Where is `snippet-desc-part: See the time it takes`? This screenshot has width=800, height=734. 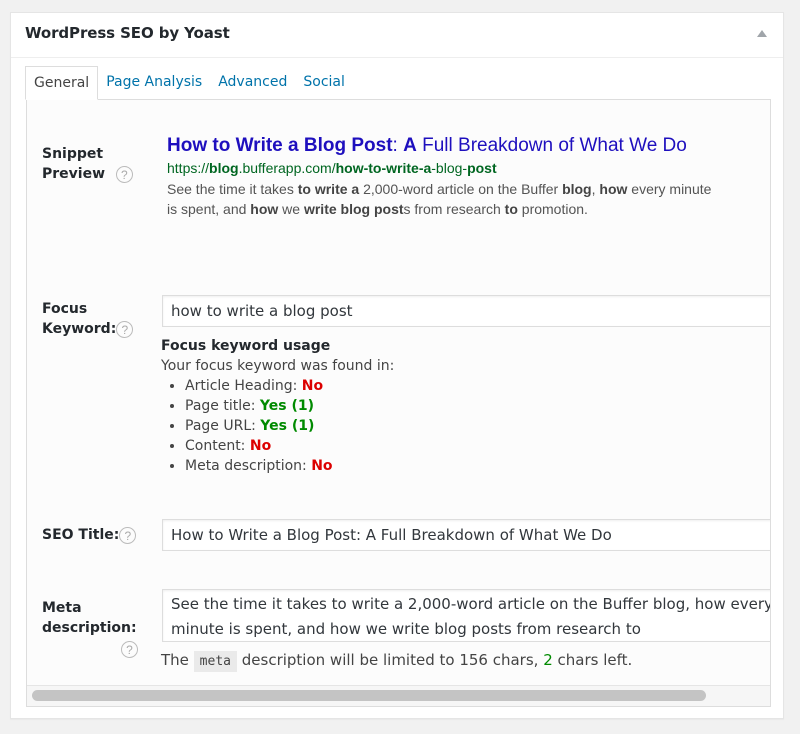 snippet-desc-part: See the time it takes is located at coordinates (232, 189).